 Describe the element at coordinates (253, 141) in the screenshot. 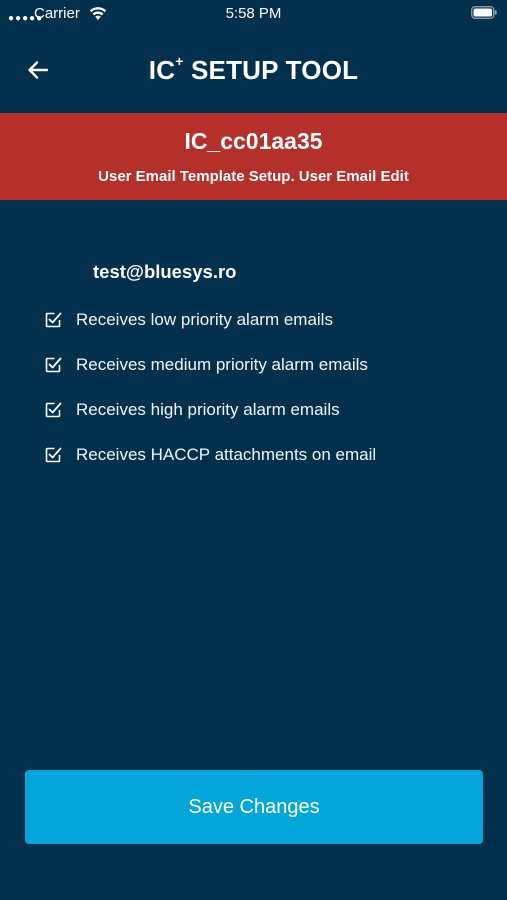

I see `device-id: IC_cc01aa35` at that location.